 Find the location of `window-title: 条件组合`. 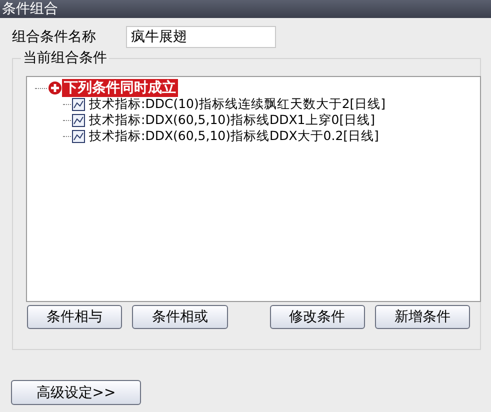

window-title: 条件组合 is located at coordinates (245, 9).